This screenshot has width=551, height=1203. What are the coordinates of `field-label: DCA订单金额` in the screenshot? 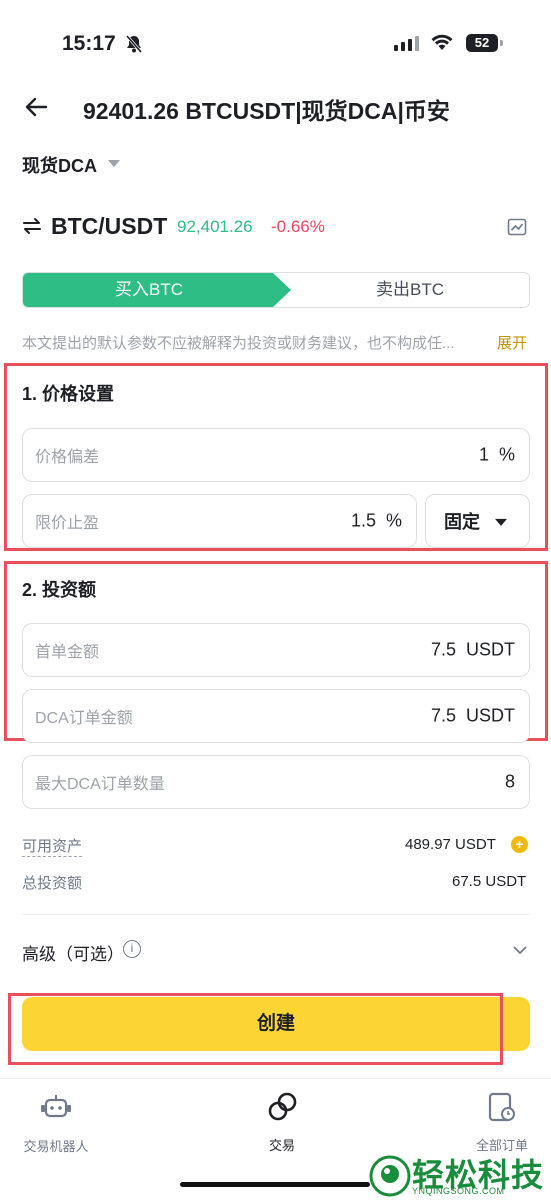 It's located at (84, 718).